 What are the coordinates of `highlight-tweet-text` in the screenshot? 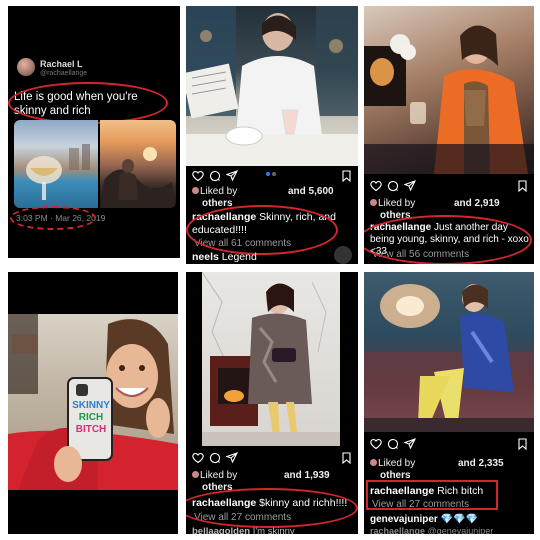 It's located at (88, 103).